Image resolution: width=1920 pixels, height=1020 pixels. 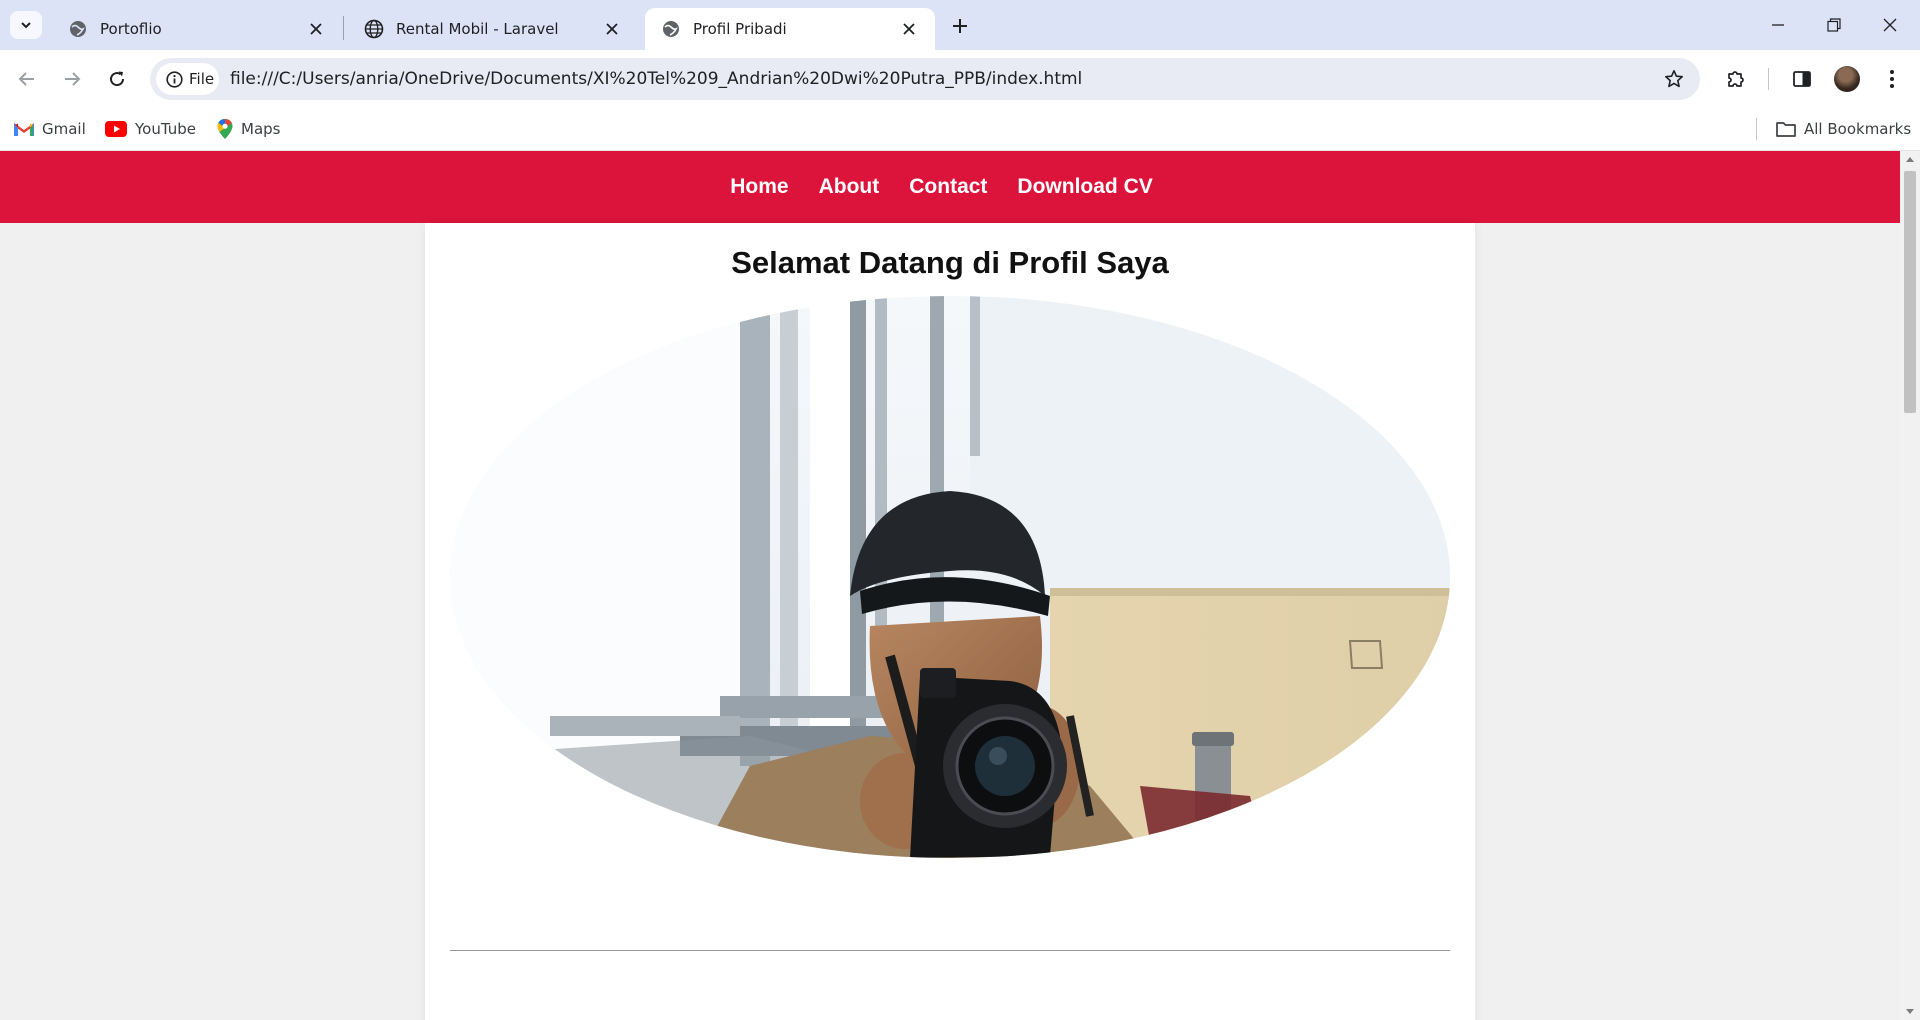 What do you see at coordinates (740, 29) in the screenshot?
I see `tab-title: Profil Pribadi` at bounding box center [740, 29].